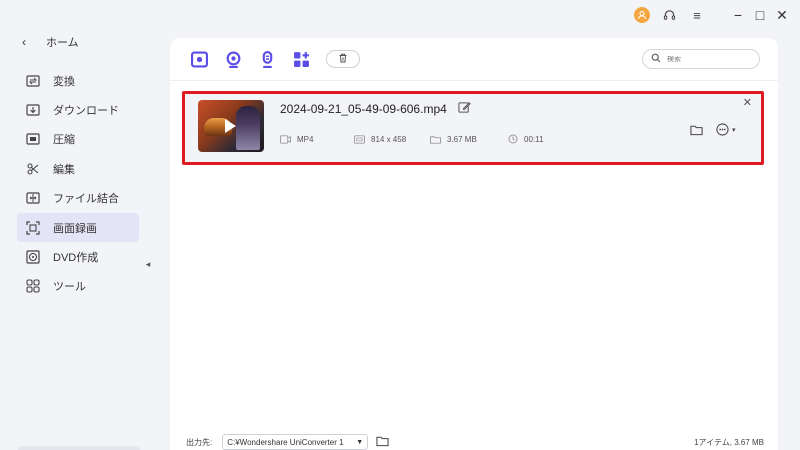 This screenshot has height=450, width=800. I want to click on chevron-left-icon: ◂, so click(148, 263).